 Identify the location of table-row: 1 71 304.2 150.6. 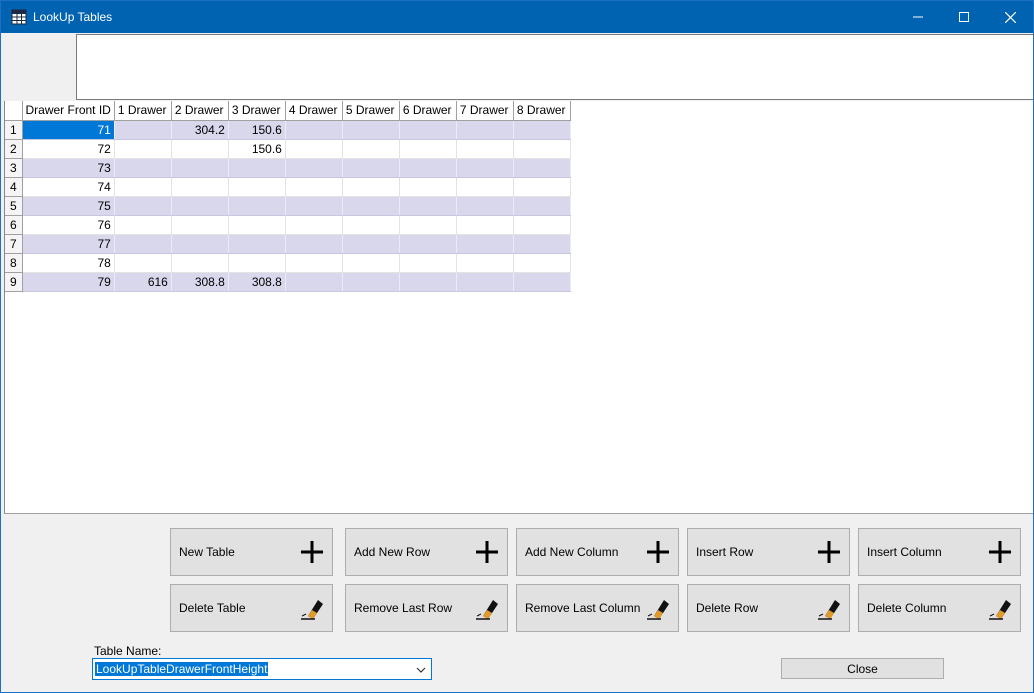
(288, 129).